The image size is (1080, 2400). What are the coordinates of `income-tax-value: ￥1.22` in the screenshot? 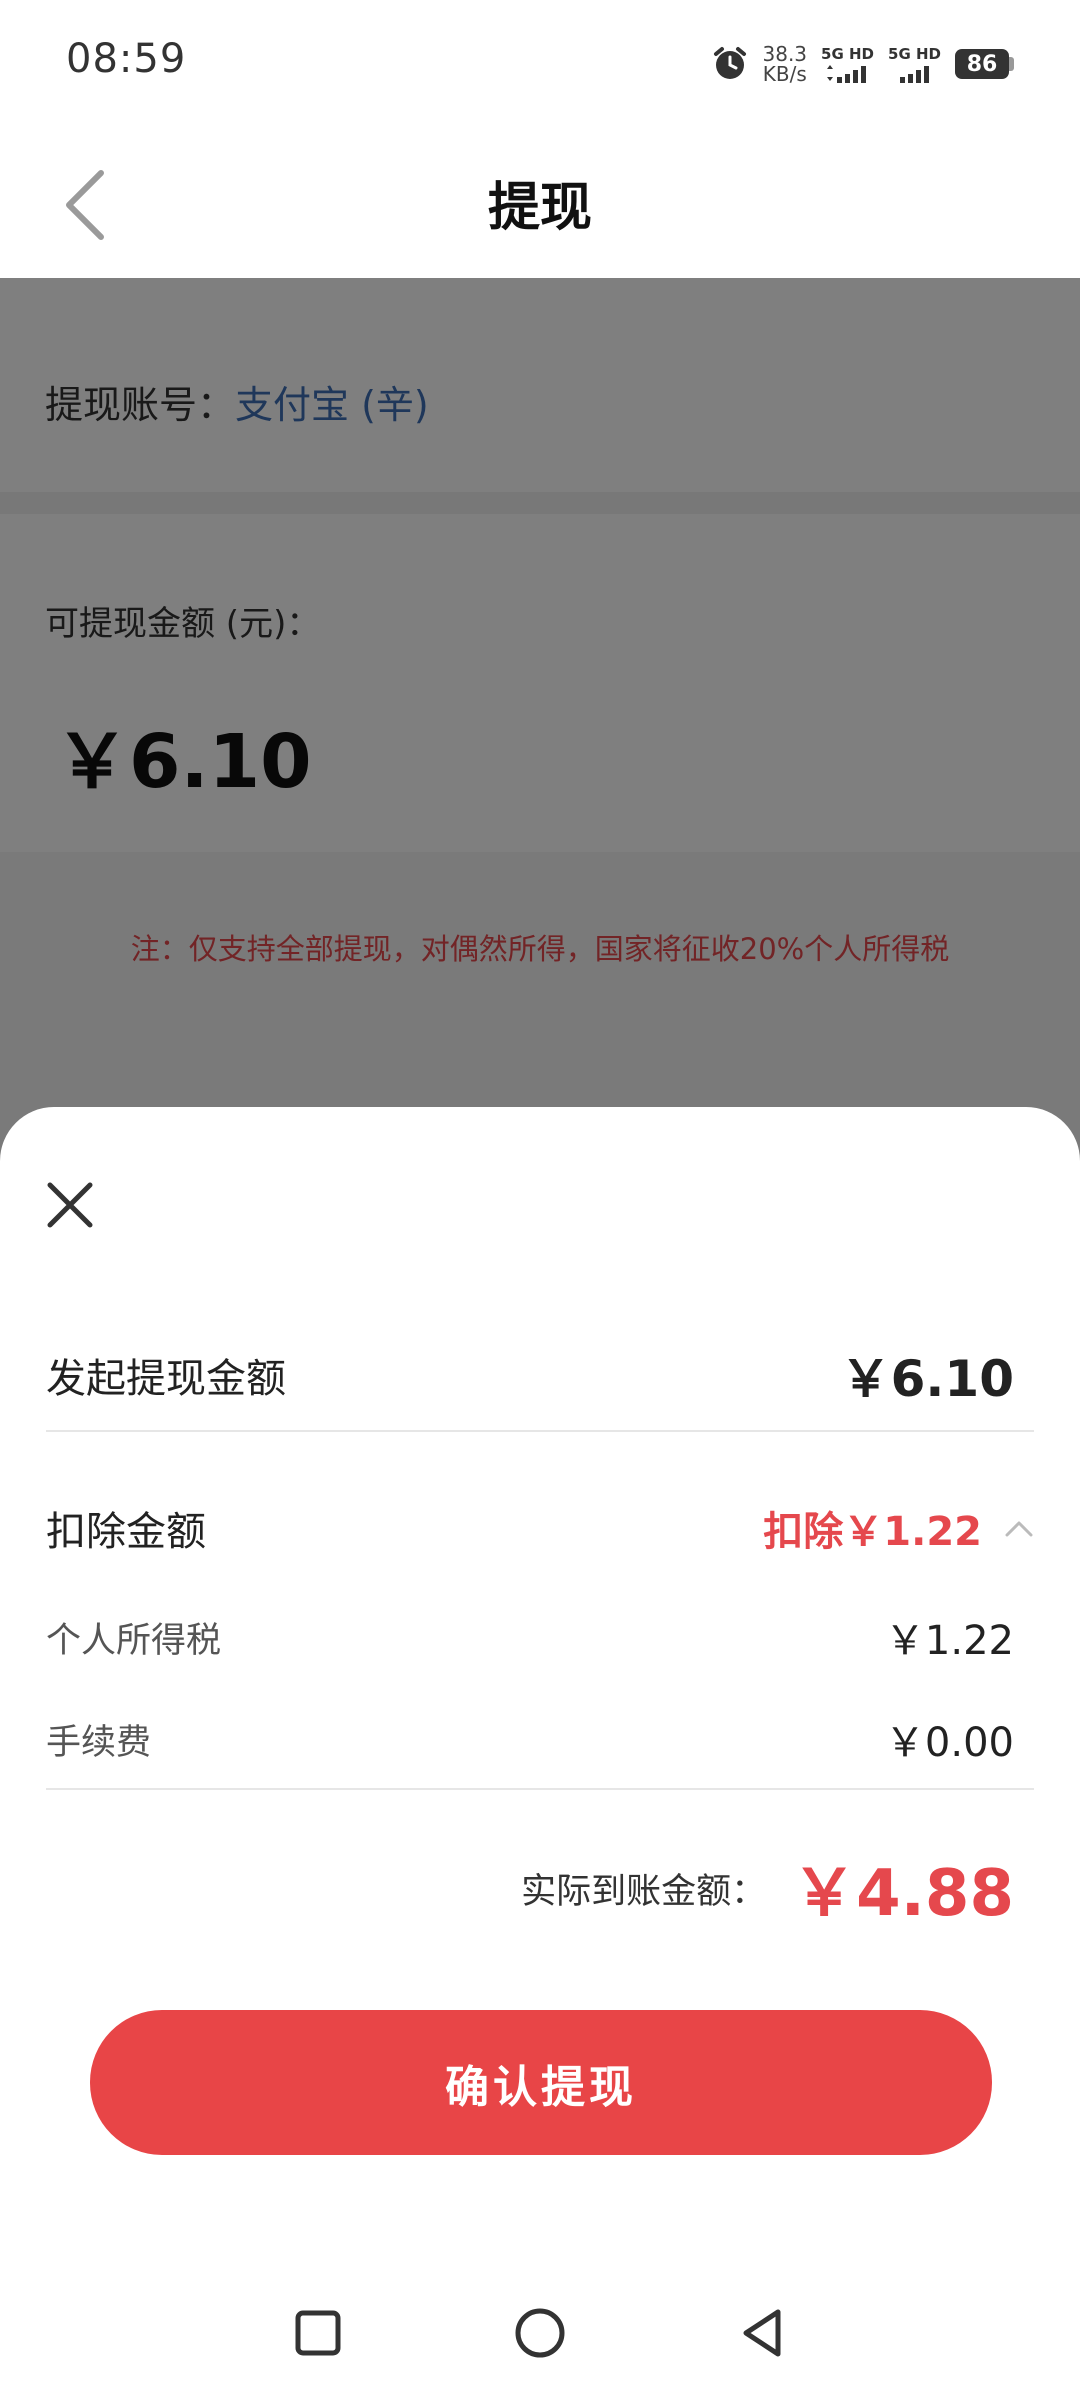 It's located at (949, 1641).